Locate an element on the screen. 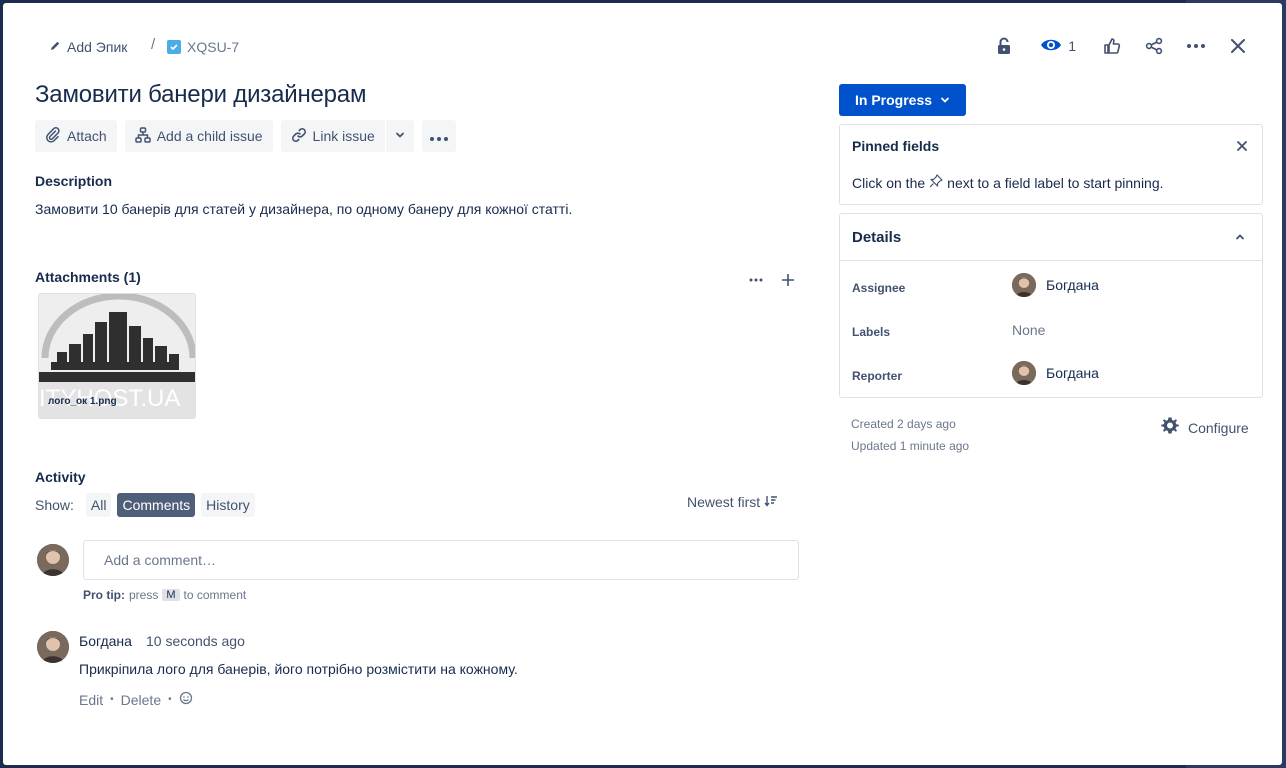 The height and width of the screenshot is (768, 1286). toolbar-more-button is located at coordinates (438, 136).